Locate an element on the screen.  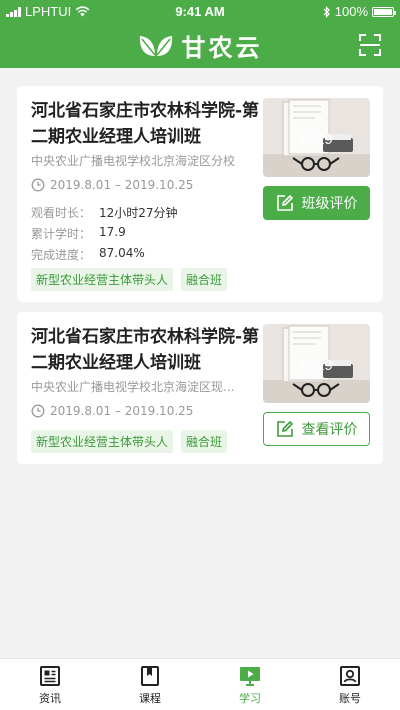
battery-percent: 100% is located at coordinates (351, 11).